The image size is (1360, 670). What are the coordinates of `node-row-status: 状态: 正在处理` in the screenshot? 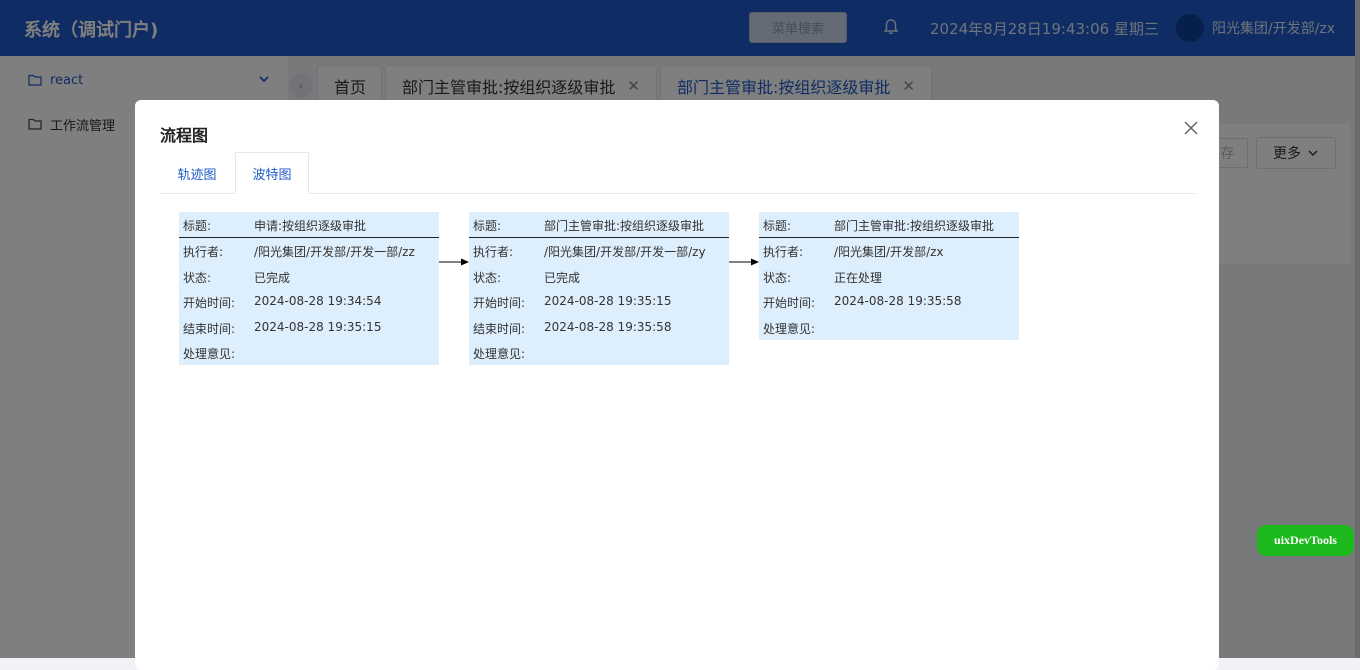 It's located at (823, 277).